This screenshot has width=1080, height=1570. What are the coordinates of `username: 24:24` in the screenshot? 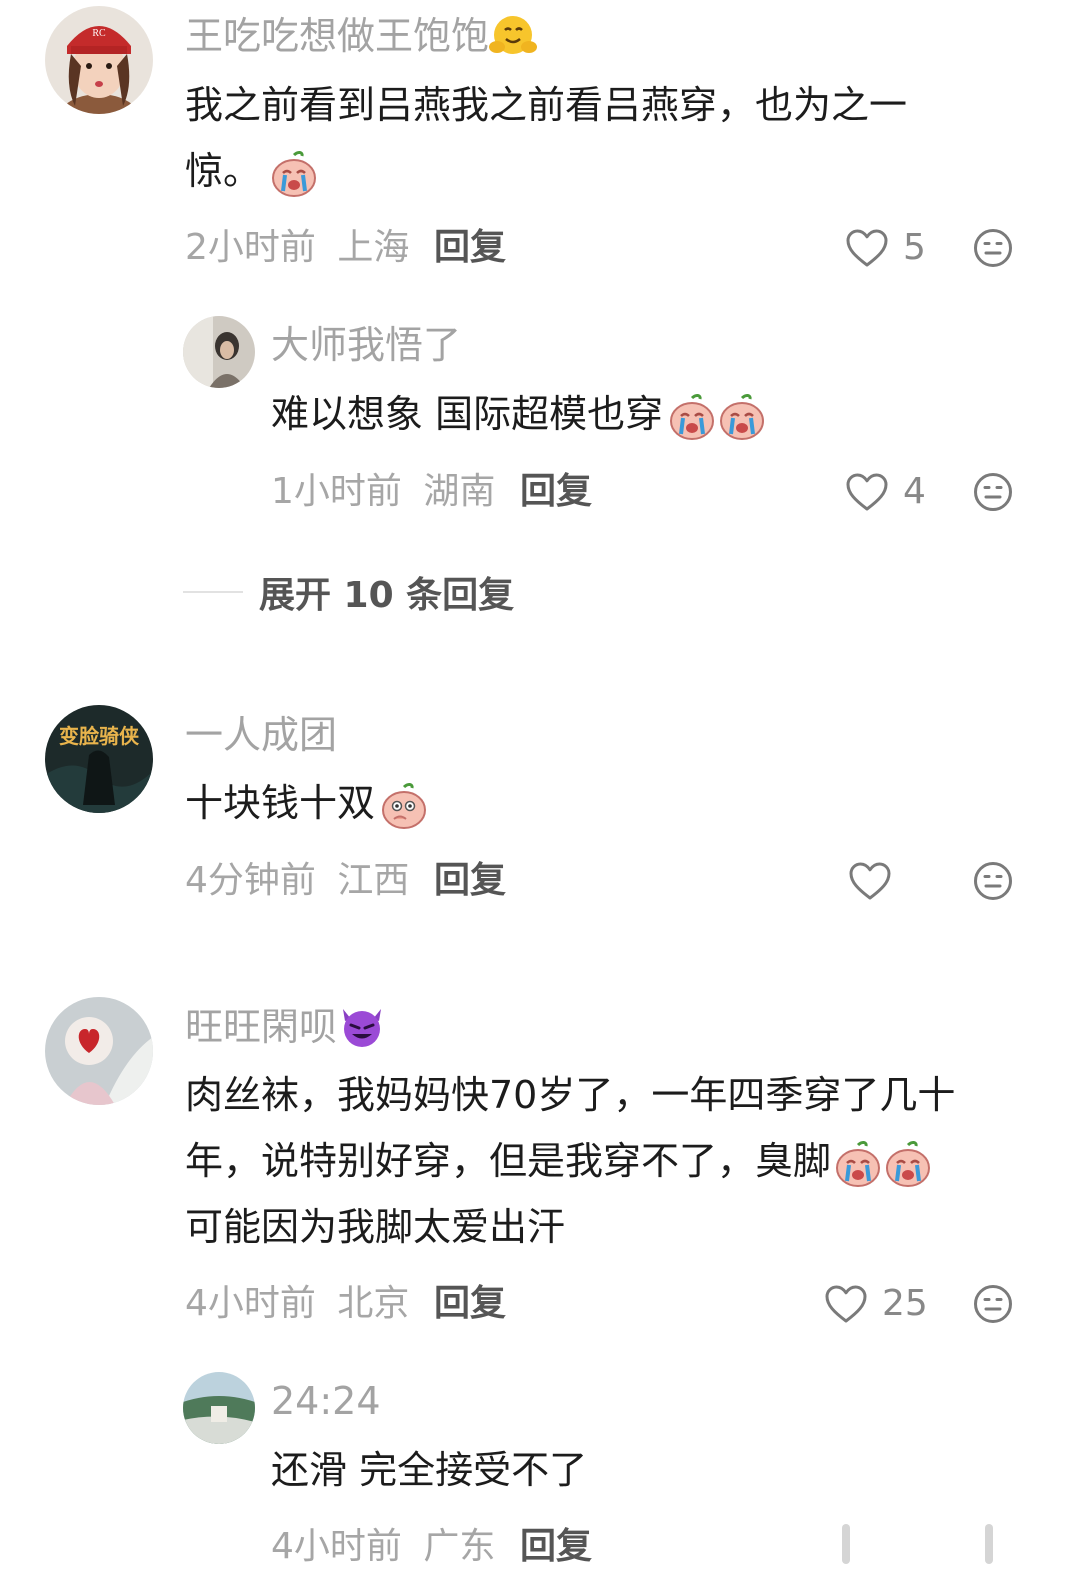 It's located at (326, 1401).